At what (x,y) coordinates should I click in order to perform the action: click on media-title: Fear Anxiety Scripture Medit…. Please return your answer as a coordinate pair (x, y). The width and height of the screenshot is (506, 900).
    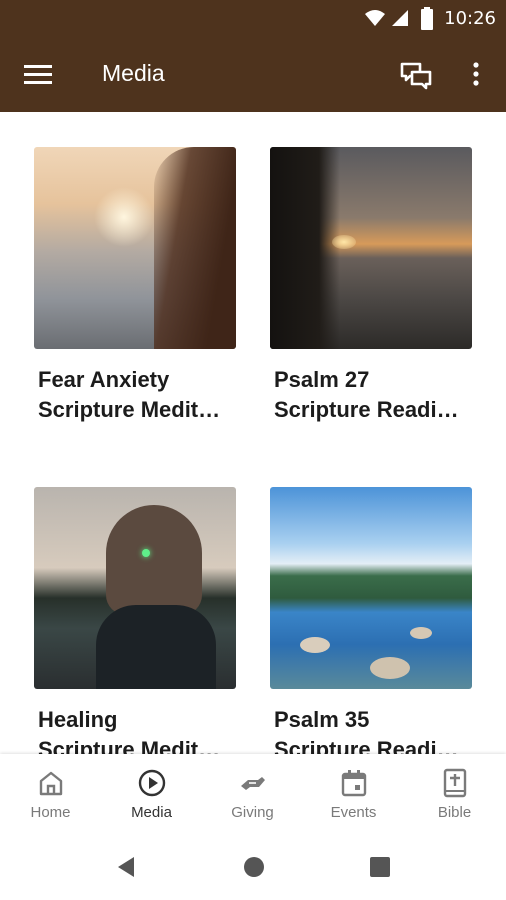
    Looking at the image, I should click on (136, 395).